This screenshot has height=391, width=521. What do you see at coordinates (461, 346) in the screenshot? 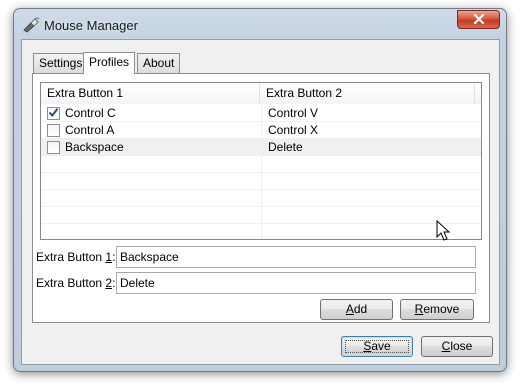
I see `close-label: lose` at bounding box center [461, 346].